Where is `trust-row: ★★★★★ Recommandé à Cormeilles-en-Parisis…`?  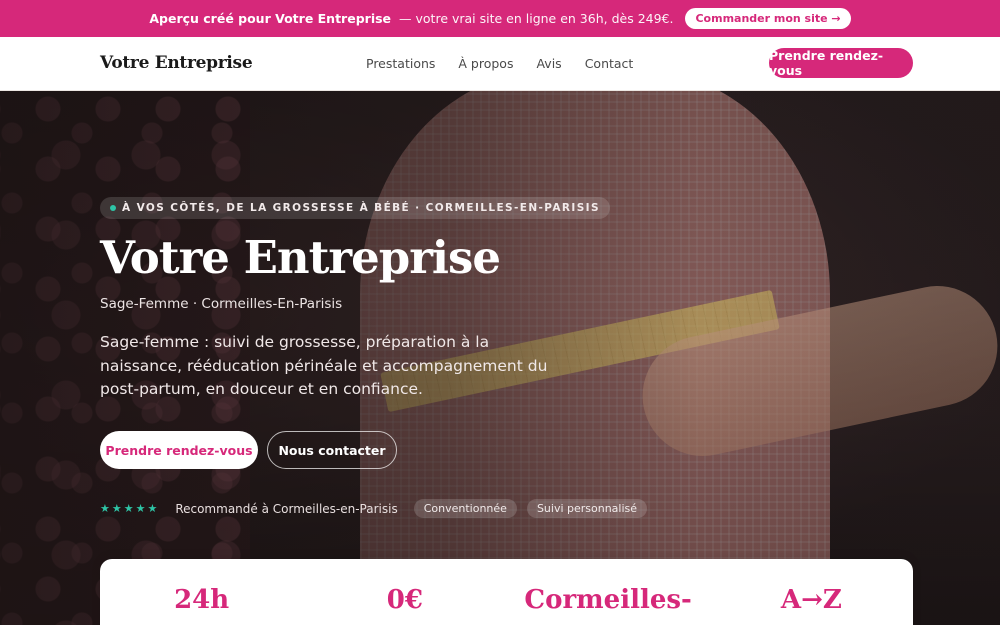
trust-row: ★★★★★ Recommandé à Cormeilles-en-Parisis… is located at coordinates (374, 508).